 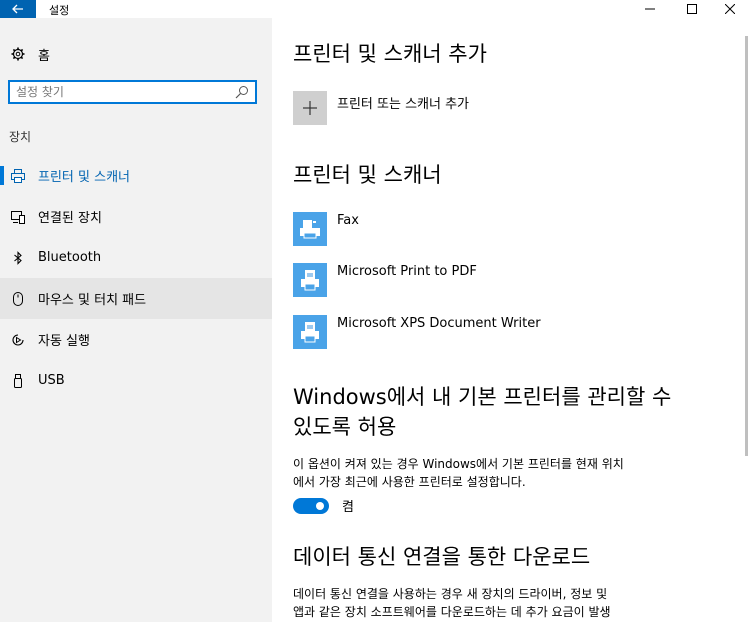 What do you see at coordinates (20, 137) in the screenshot?
I see `section-label: 장치` at bounding box center [20, 137].